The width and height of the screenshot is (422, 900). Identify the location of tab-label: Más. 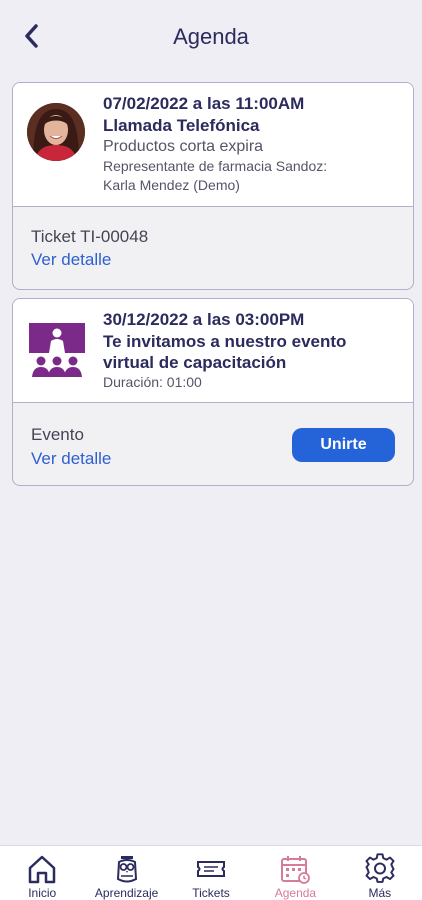
(380, 893).